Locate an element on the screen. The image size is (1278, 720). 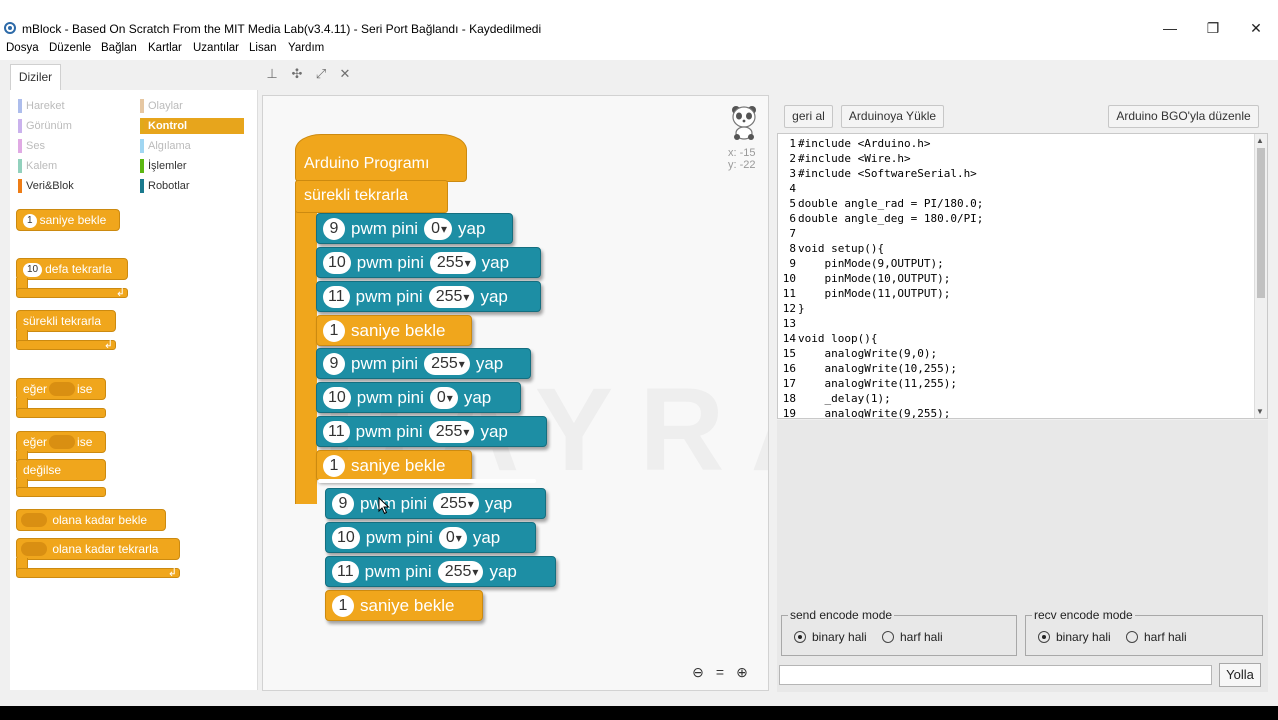
stamp-tool-icon: ⊥ is located at coordinates (272, 74).